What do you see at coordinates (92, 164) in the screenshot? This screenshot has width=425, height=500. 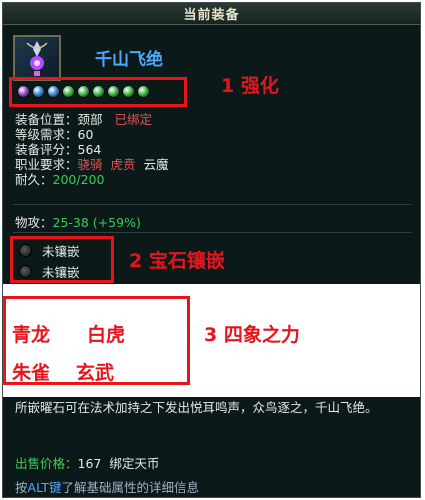 I see `stat-class: 职业要求：骁骑 虎贲 云魔` at bounding box center [92, 164].